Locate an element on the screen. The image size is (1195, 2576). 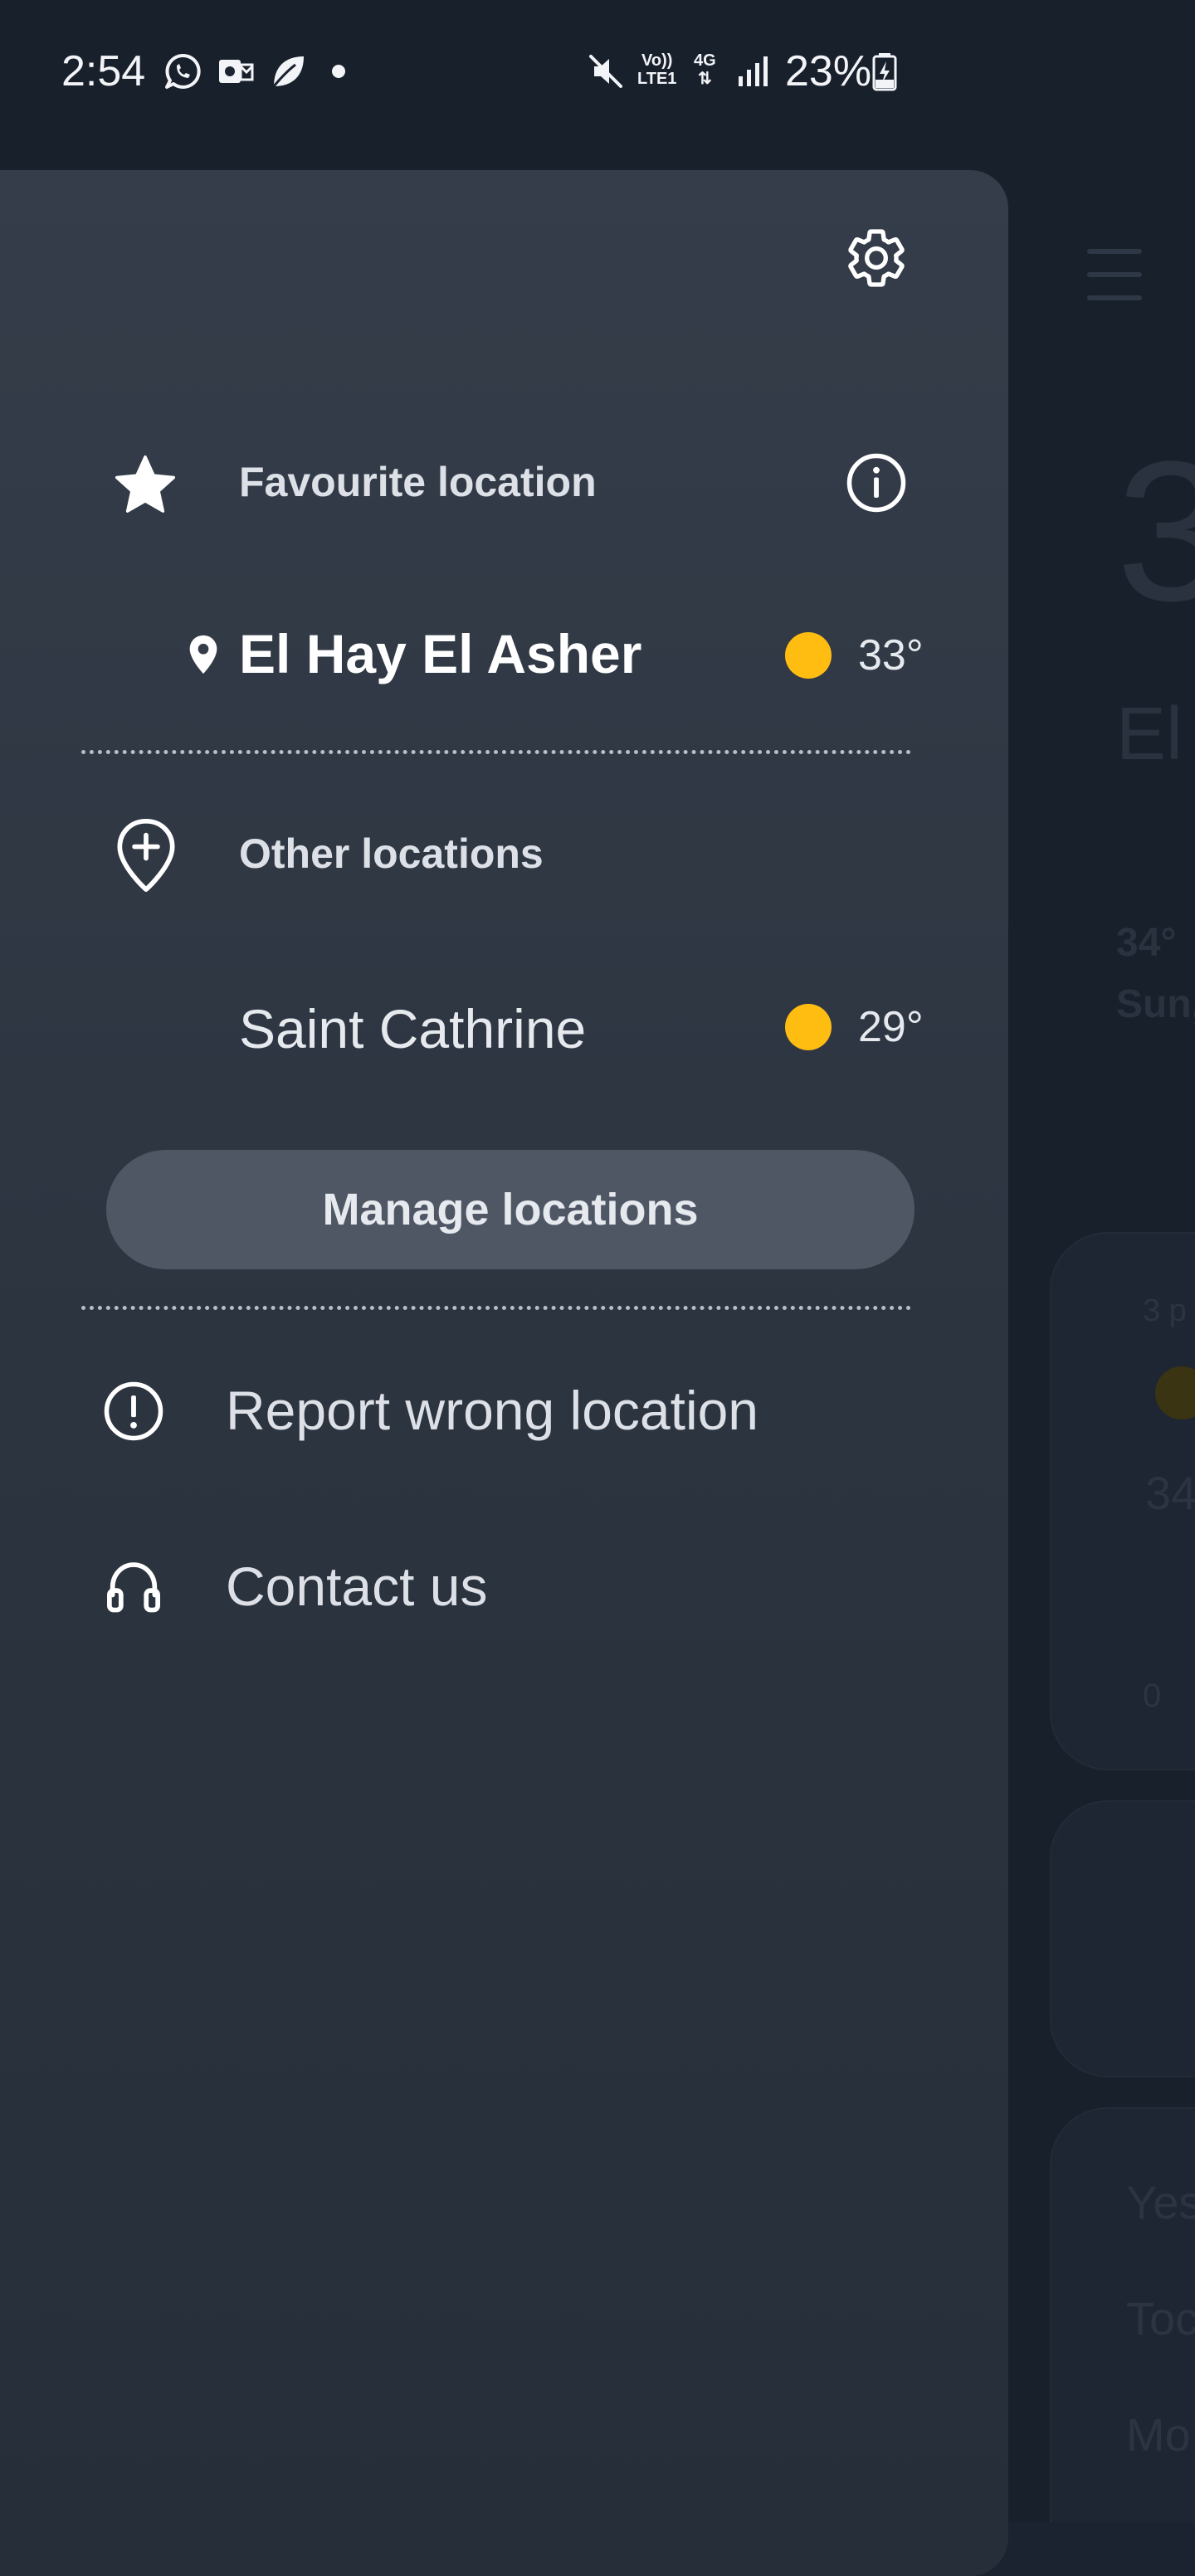
status-bar: 2:54 Vo)) LTE1 4G ⇅ 23% is located at coordinates (597, 71).